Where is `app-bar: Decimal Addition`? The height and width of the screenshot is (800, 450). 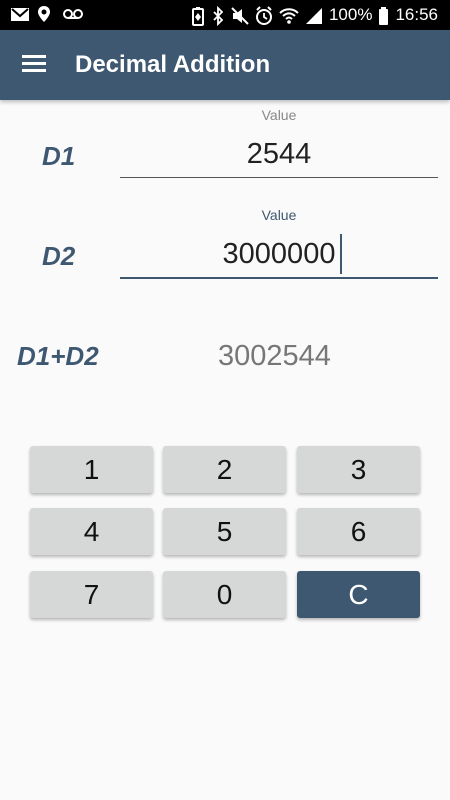 app-bar: Decimal Addition is located at coordinates (225, 65).